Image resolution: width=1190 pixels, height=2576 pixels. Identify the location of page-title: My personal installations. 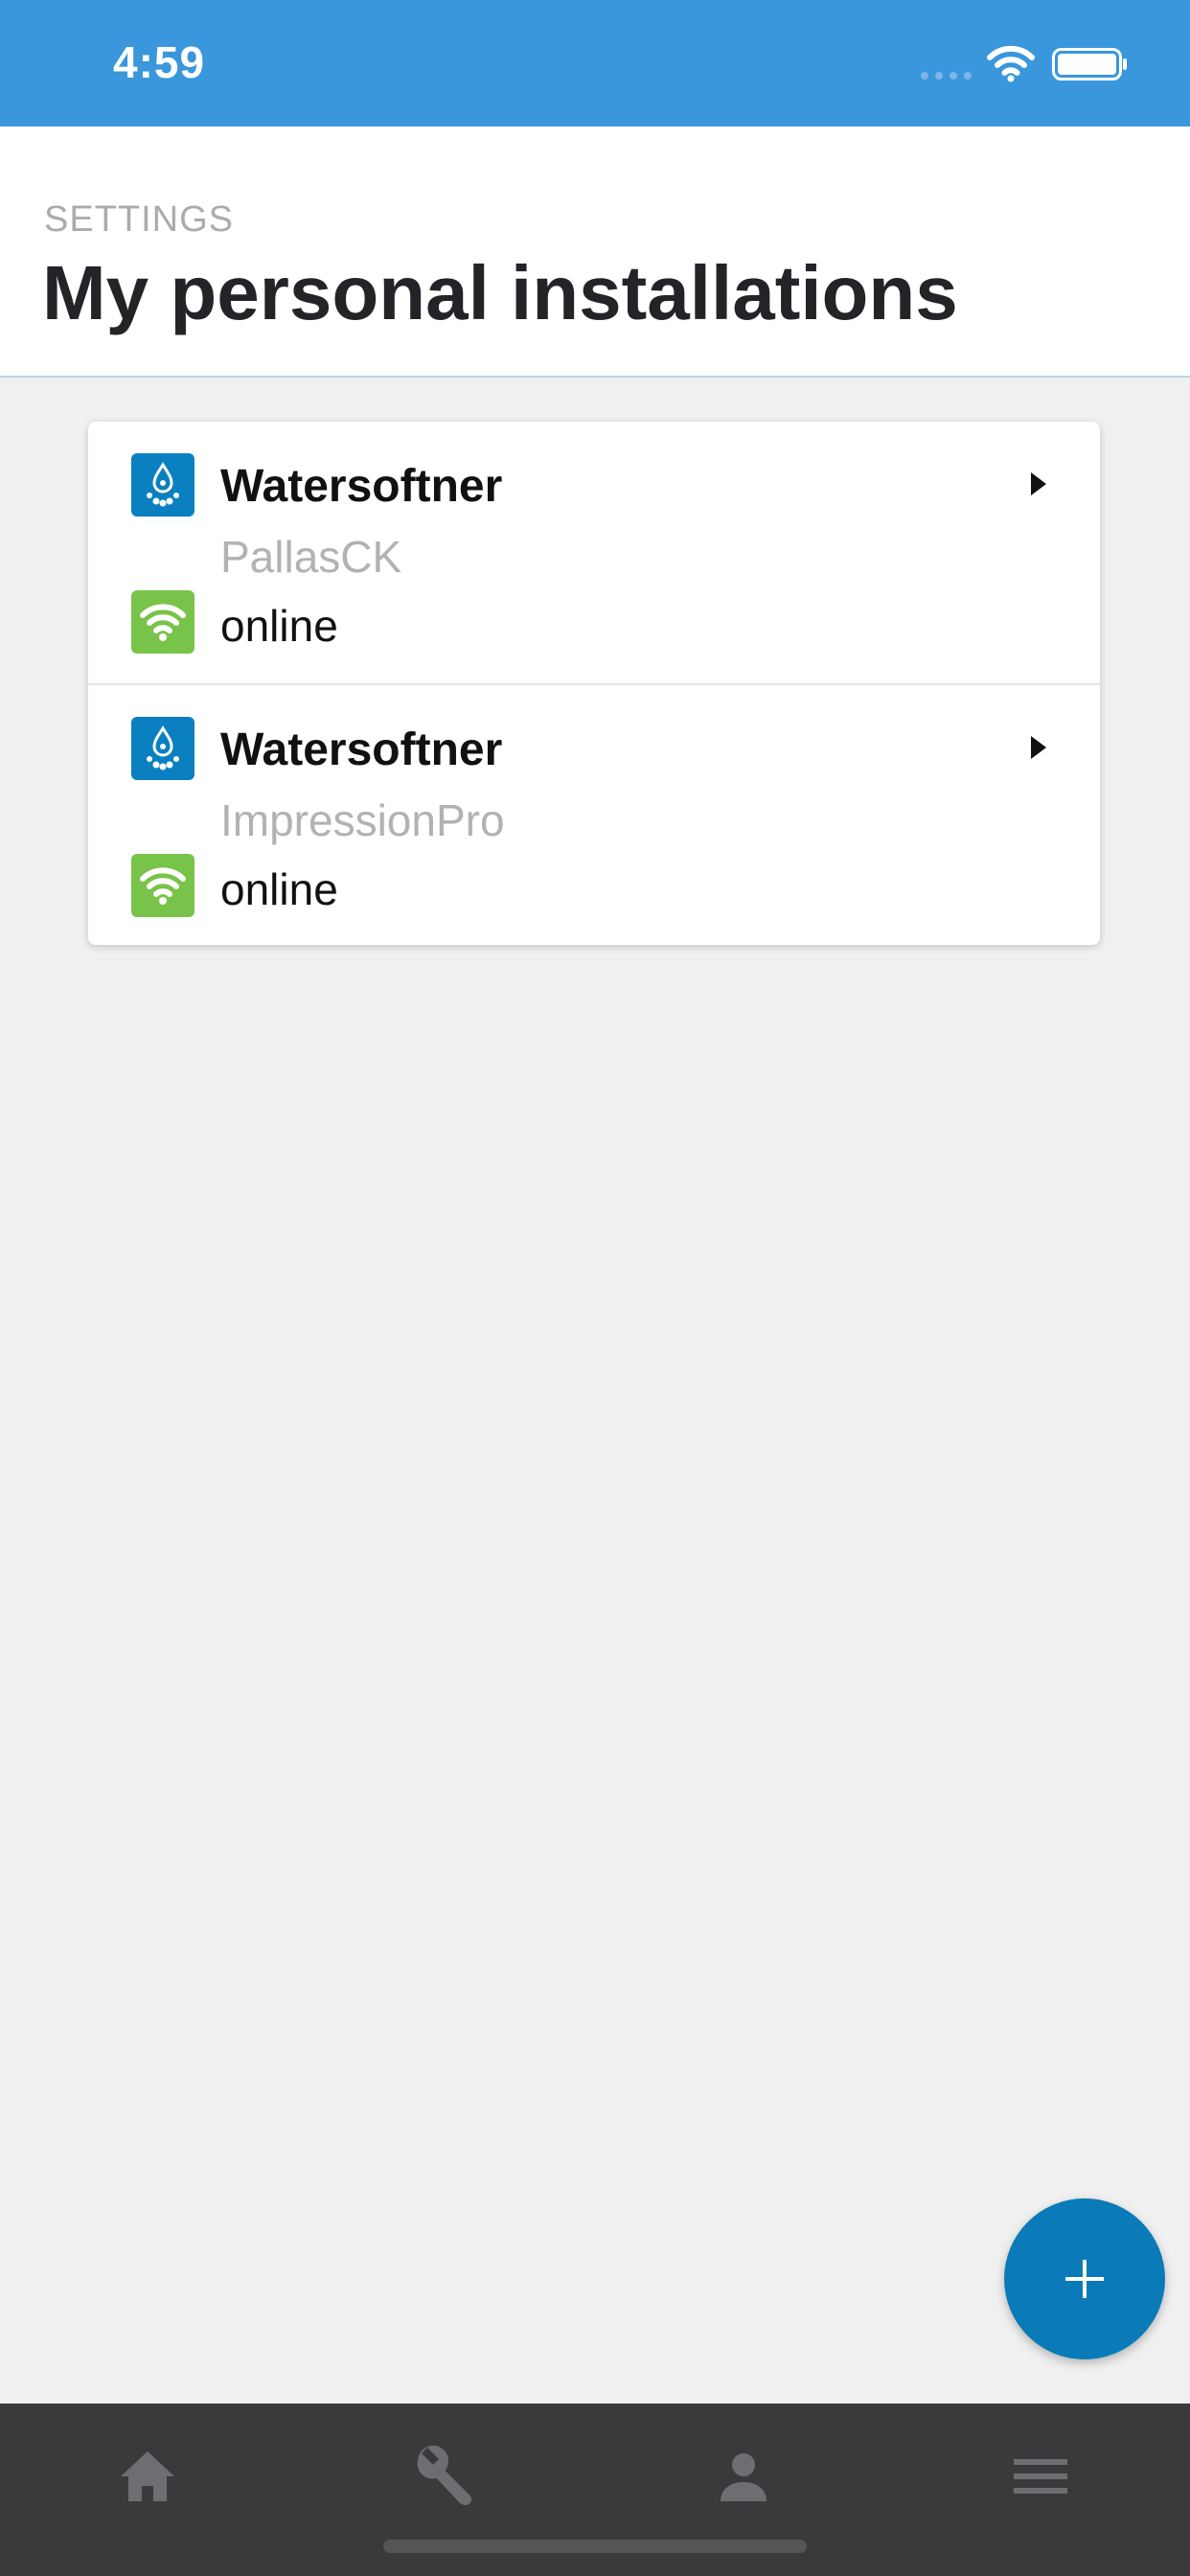
(500, 292).